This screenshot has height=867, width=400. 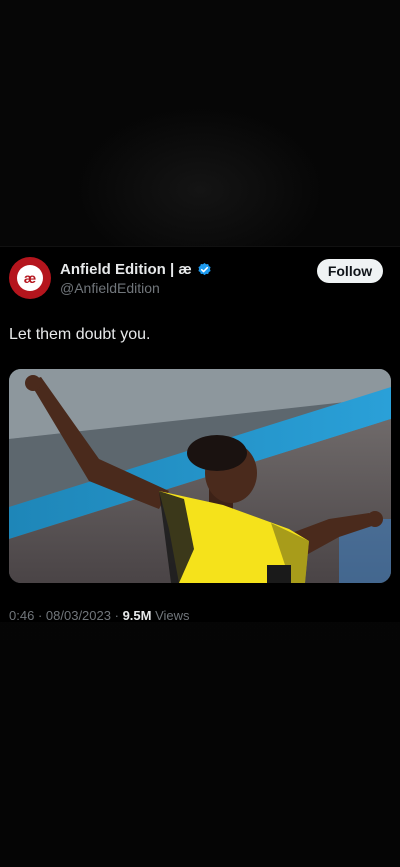 I want to click on tweet-text: Let them doubt you., so click(x=80, y=334).